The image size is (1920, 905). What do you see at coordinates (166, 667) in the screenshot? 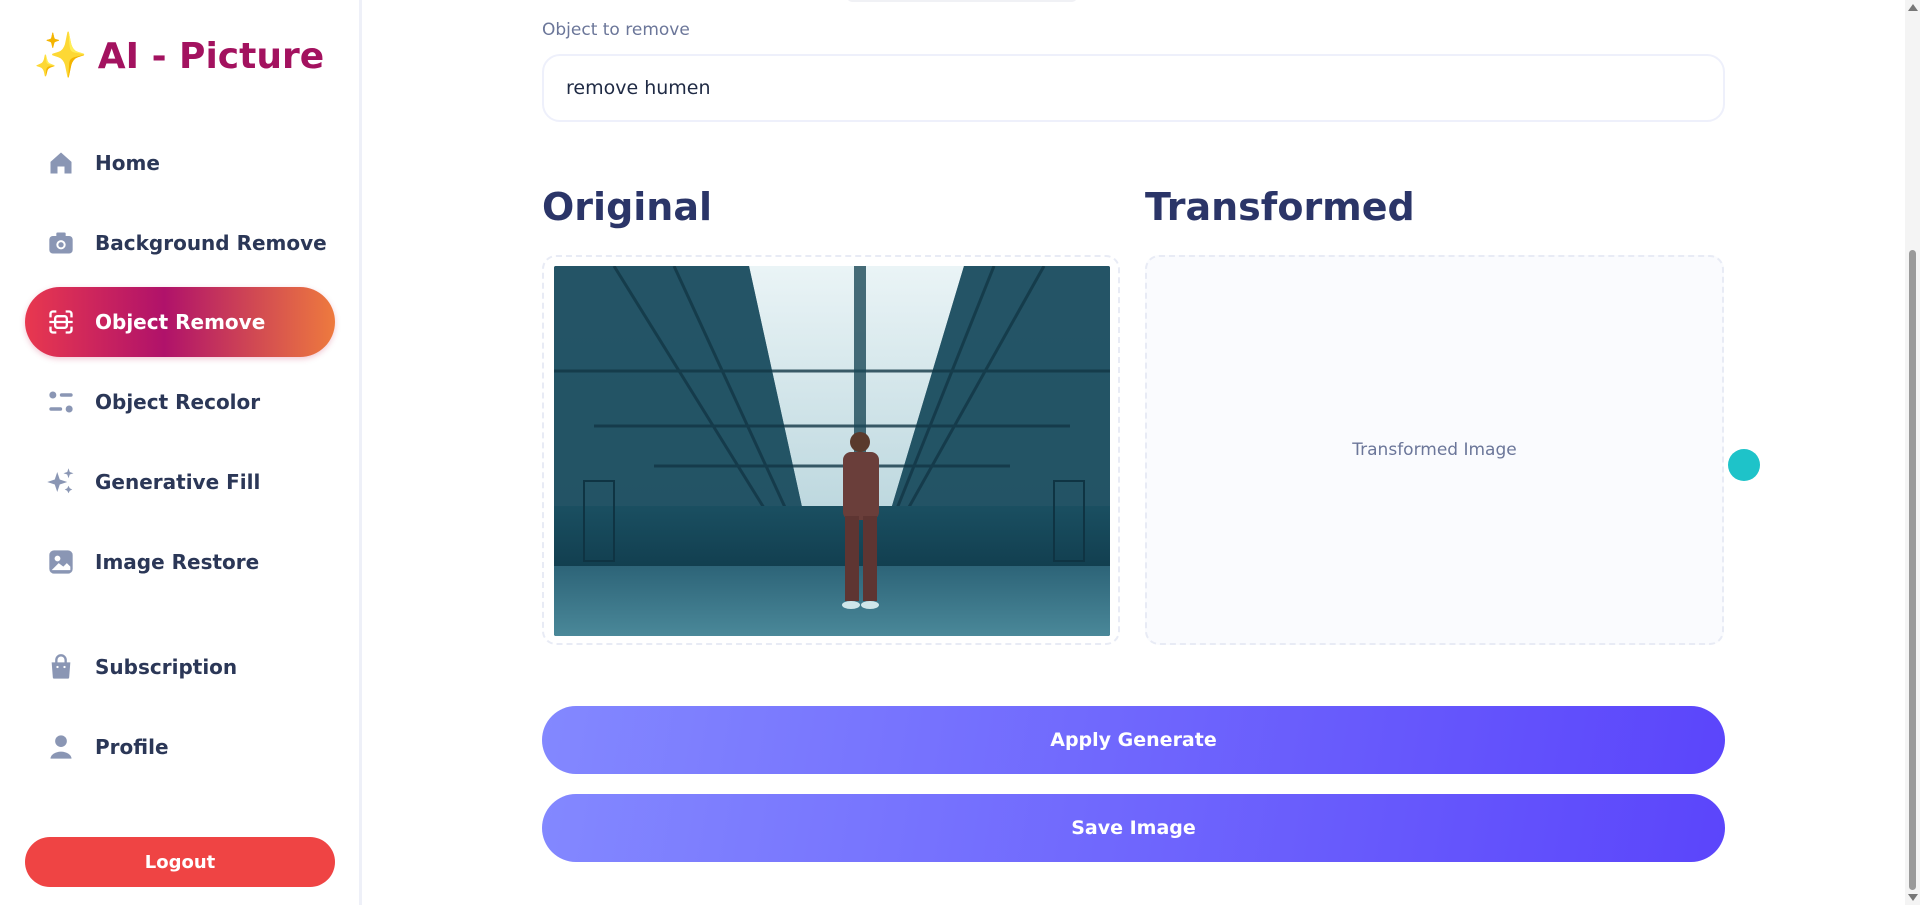
I see `sidebar-item-label: Subscription` at bounding box center [166, 667].